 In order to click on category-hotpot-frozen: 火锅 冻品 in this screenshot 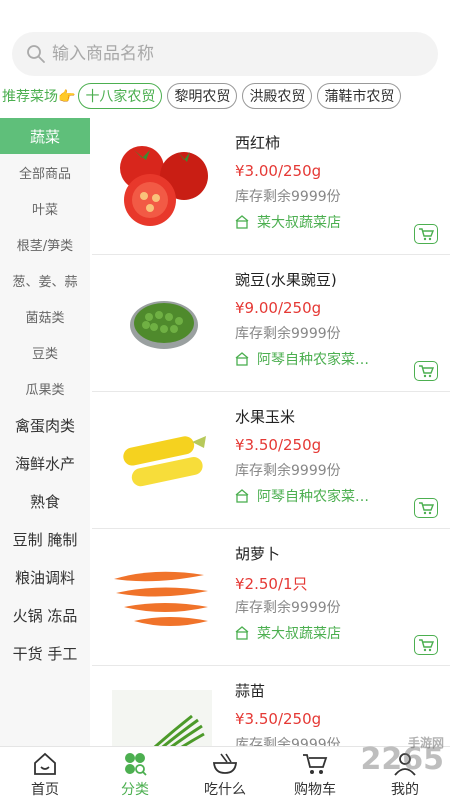, I will do `click(45, 615)`.